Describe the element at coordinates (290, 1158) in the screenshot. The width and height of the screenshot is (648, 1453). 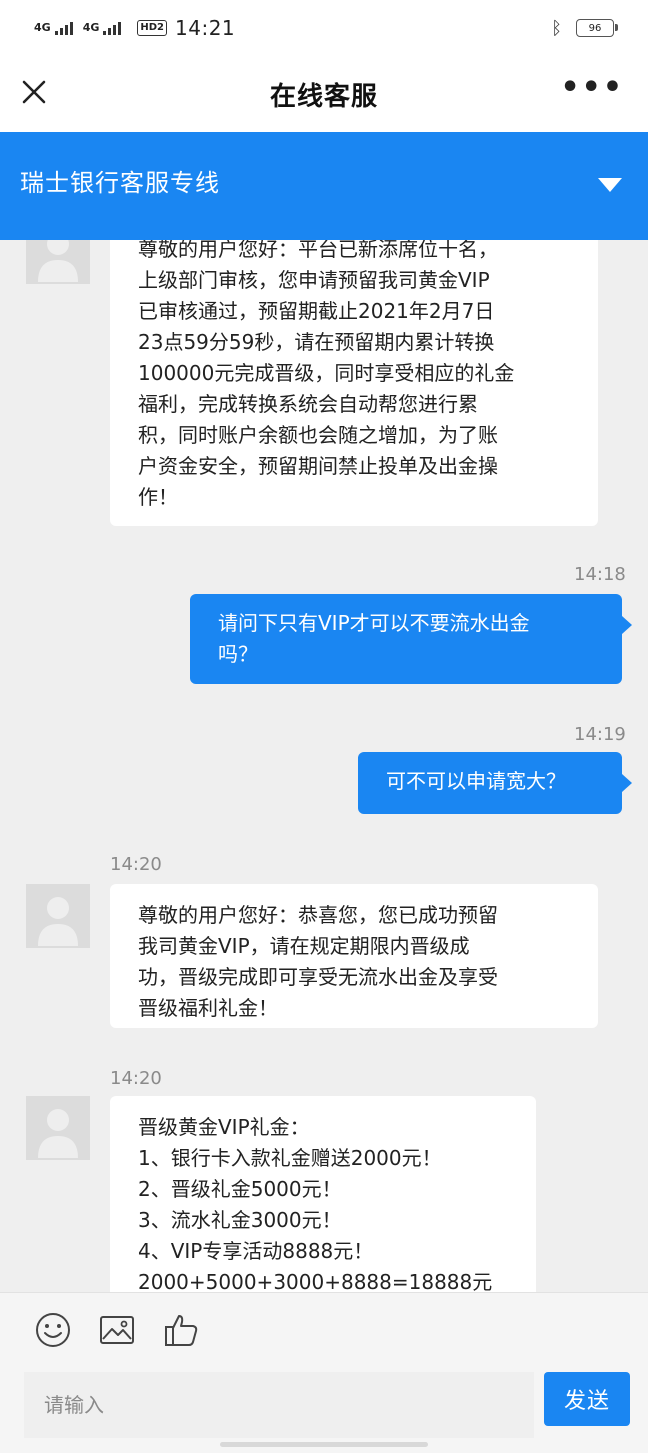
I see `message-line: 1、银行卡入款礼金赠送2000元！` at that location.